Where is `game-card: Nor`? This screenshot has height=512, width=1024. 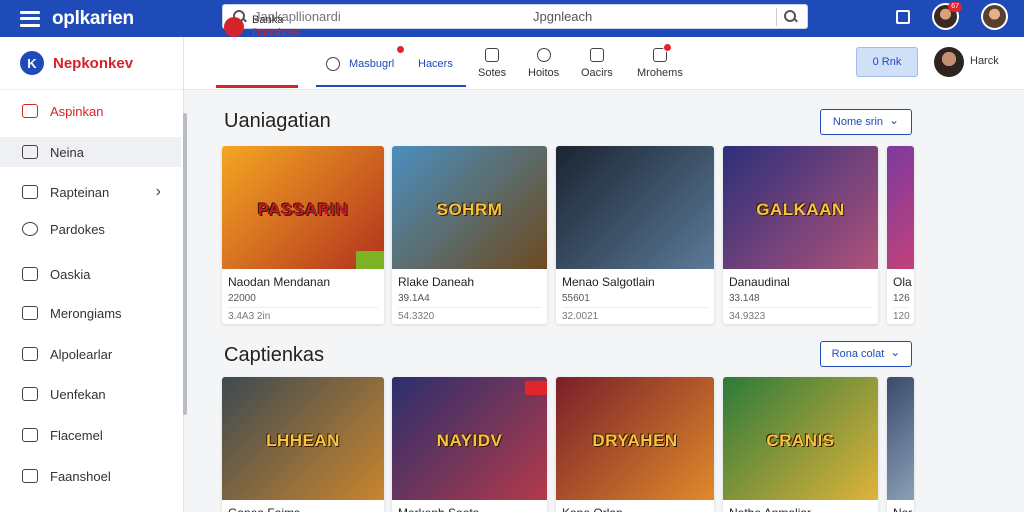 game-card: Nor is located at coordinates (900, 444).